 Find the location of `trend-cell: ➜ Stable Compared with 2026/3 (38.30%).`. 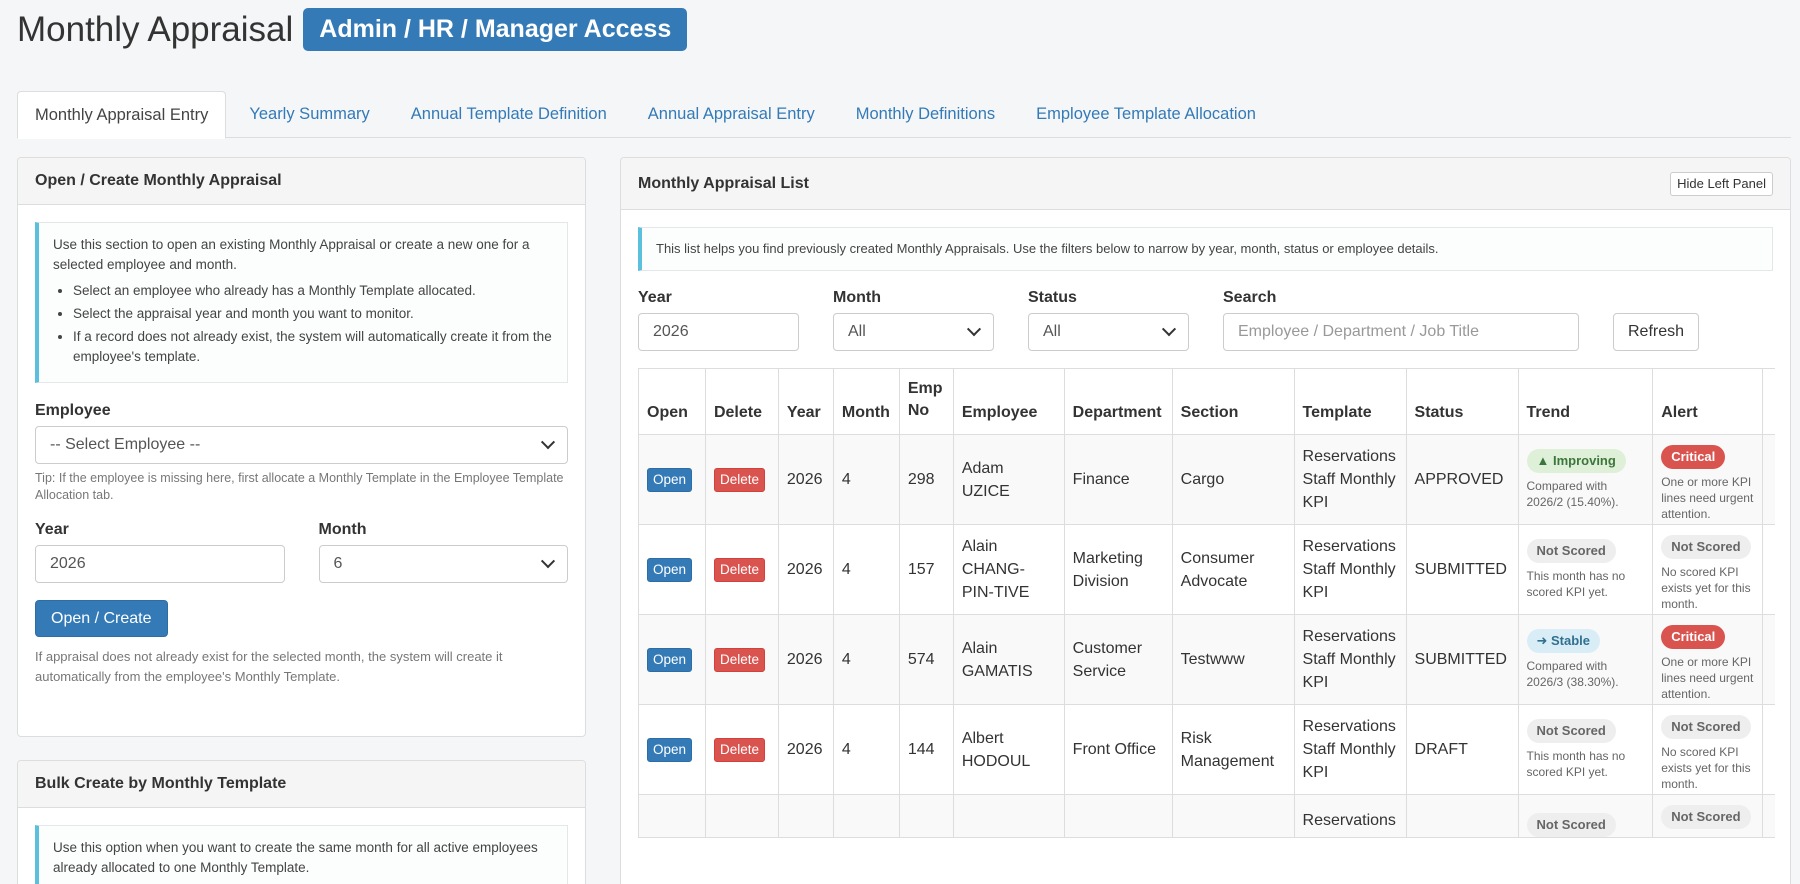

trend-cell: ➜ Stable Compared with 2026/3 (38.30%). is located at coordinates (1585, 659).